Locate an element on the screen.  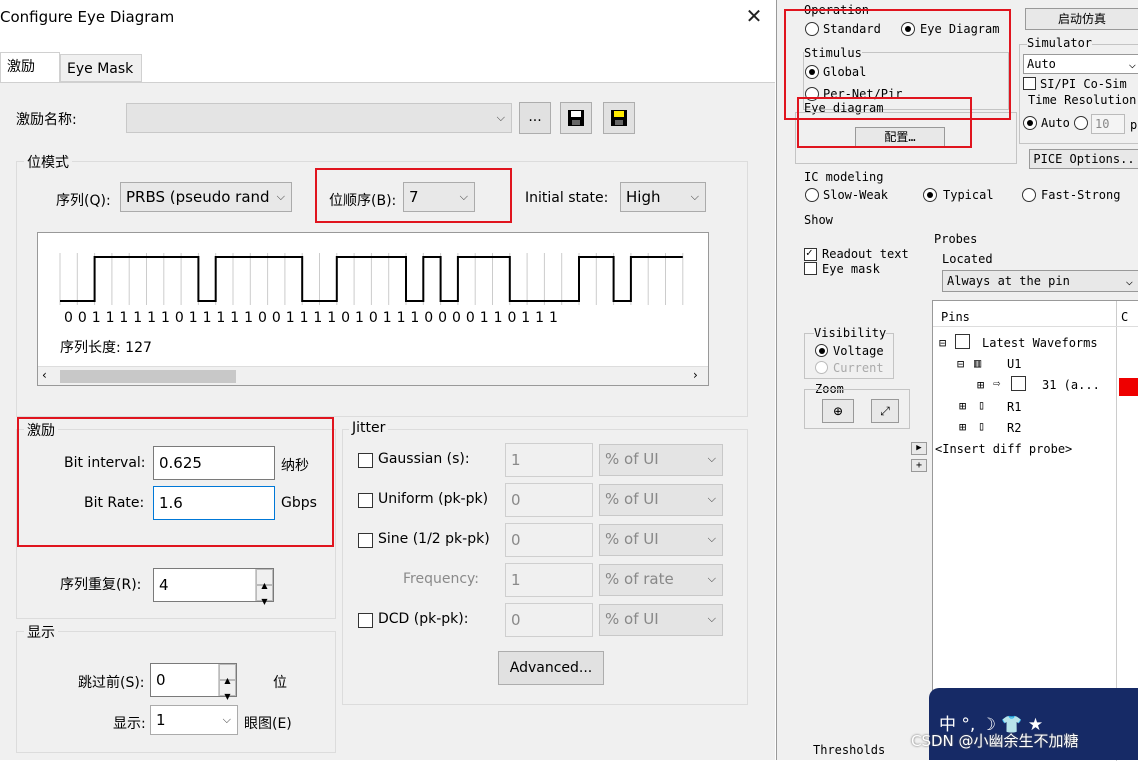
manual-res-radio is located at coordinates (1081, 123).